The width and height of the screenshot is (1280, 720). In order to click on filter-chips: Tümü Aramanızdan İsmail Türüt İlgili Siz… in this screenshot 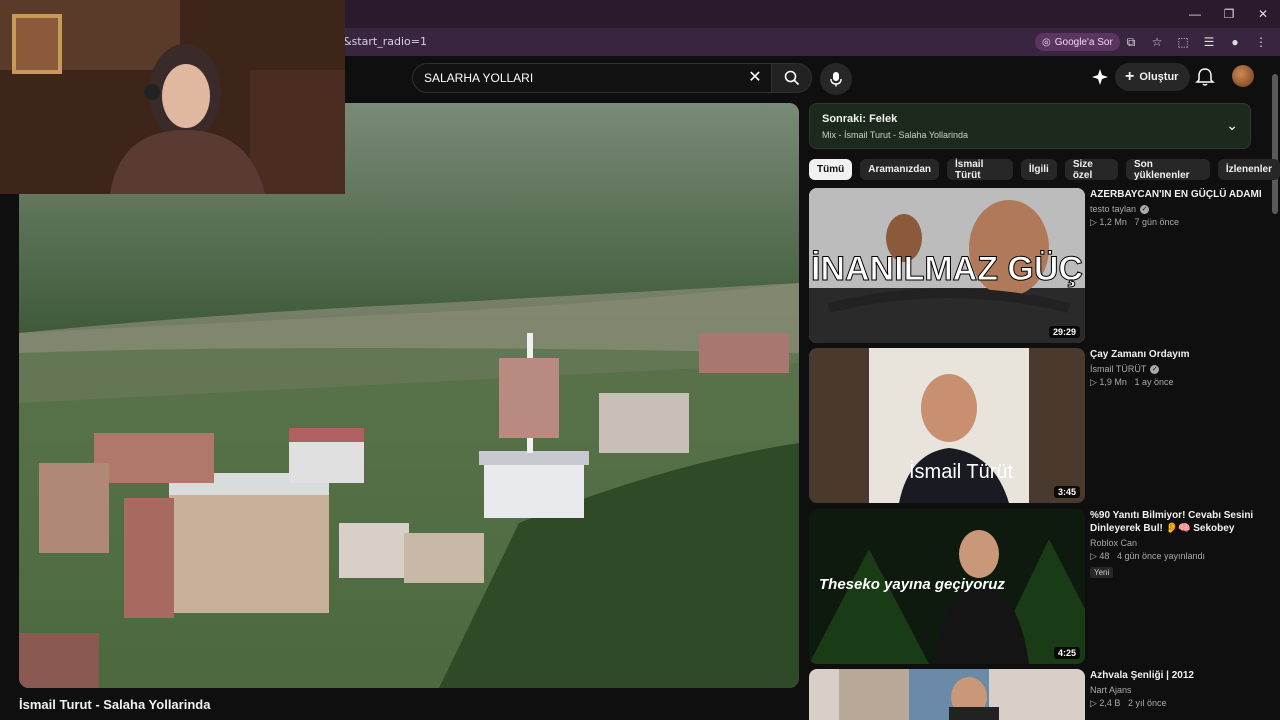, I will do `click(1044, 170)`.